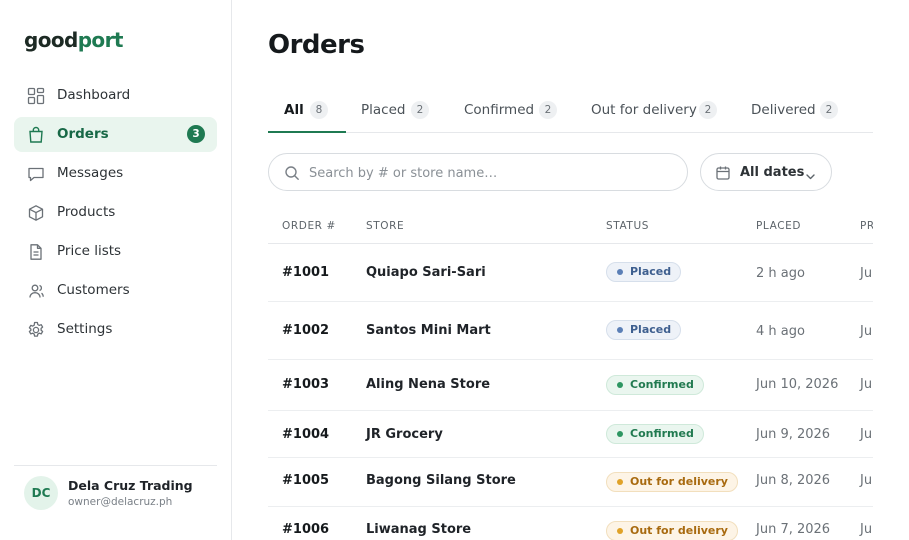 The image size is (909, 540). I want to click on table-row: #1001 Quiapo Sari-Sari Placed 2 h ago Ju, so click(570, 273).